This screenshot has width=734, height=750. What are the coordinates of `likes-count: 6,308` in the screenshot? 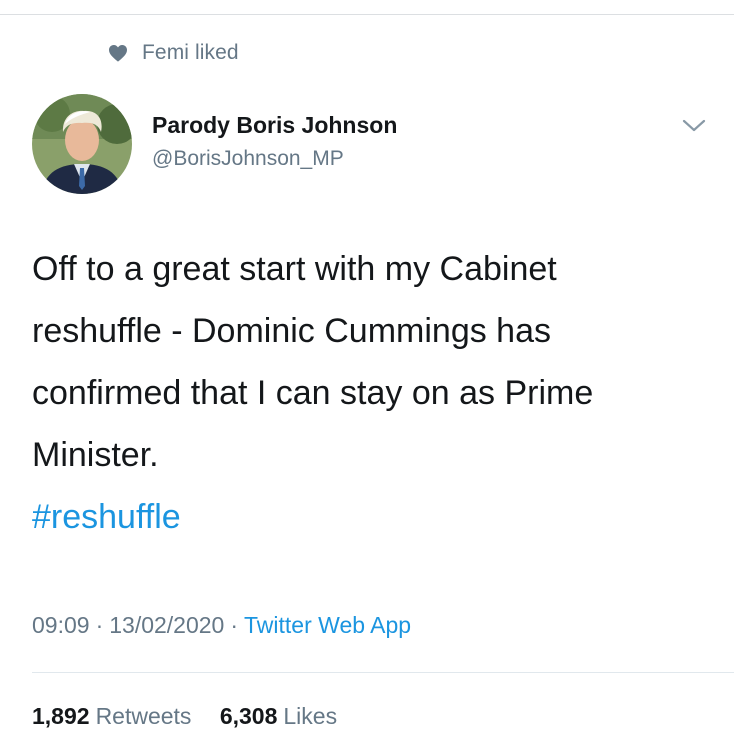 It's located at (248, 716).